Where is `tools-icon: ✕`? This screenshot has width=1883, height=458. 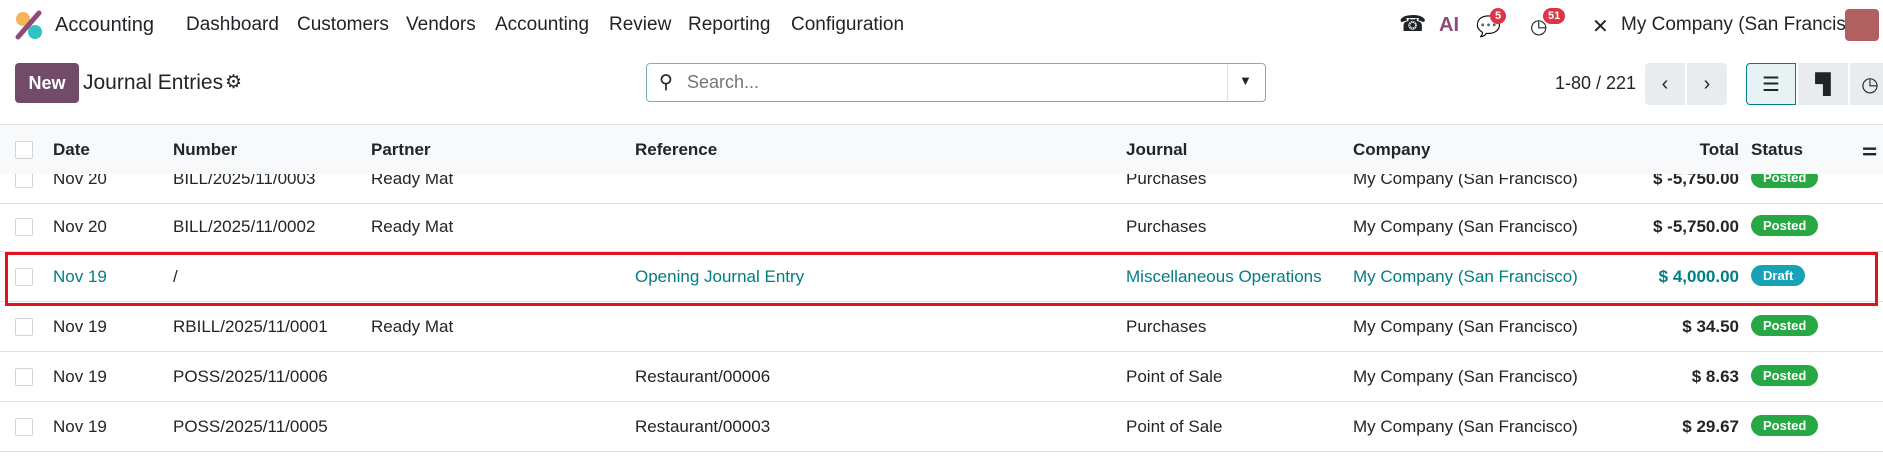
tools-icon: ✕ is located at coordinates (1600, 26).